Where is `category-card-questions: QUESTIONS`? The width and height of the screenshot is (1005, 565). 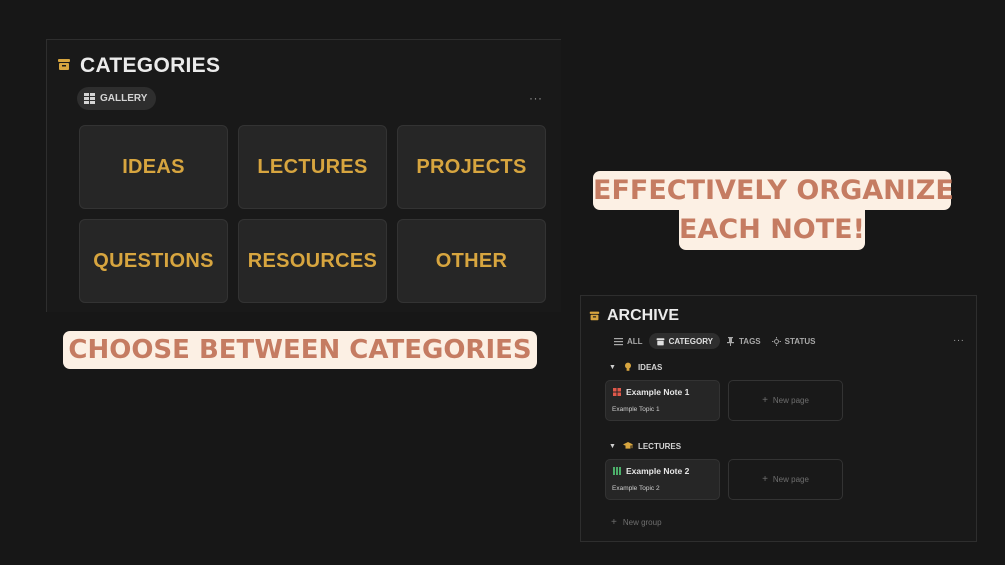
category-card-questions: QUESTIONS is located at coordinates (153, 261).